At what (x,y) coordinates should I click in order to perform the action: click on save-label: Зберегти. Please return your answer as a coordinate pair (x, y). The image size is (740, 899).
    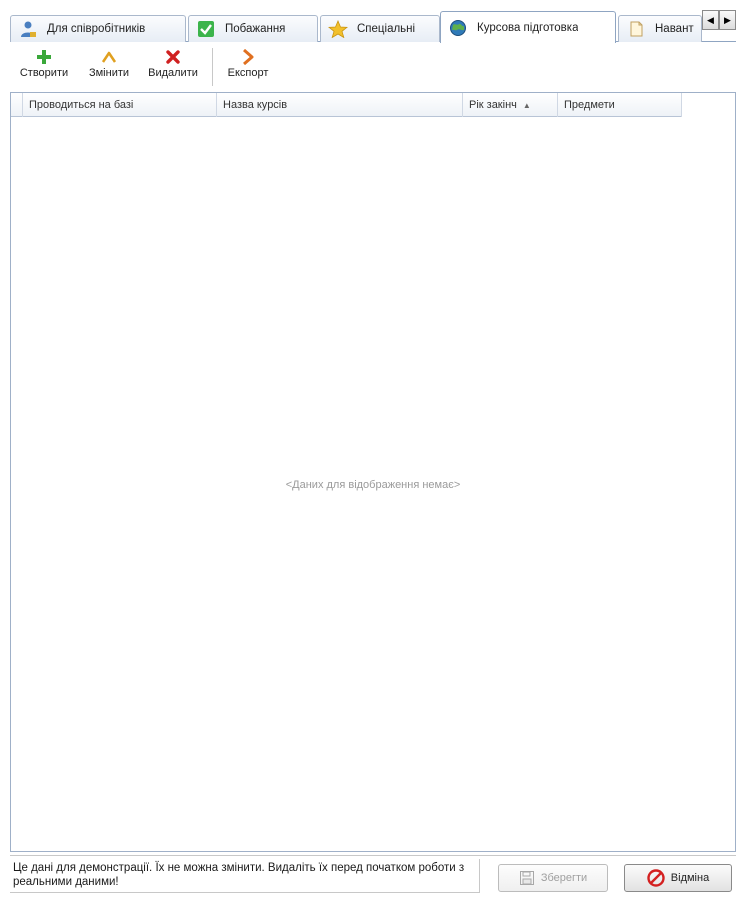
    Looking at the image, I should click on (564, 878).